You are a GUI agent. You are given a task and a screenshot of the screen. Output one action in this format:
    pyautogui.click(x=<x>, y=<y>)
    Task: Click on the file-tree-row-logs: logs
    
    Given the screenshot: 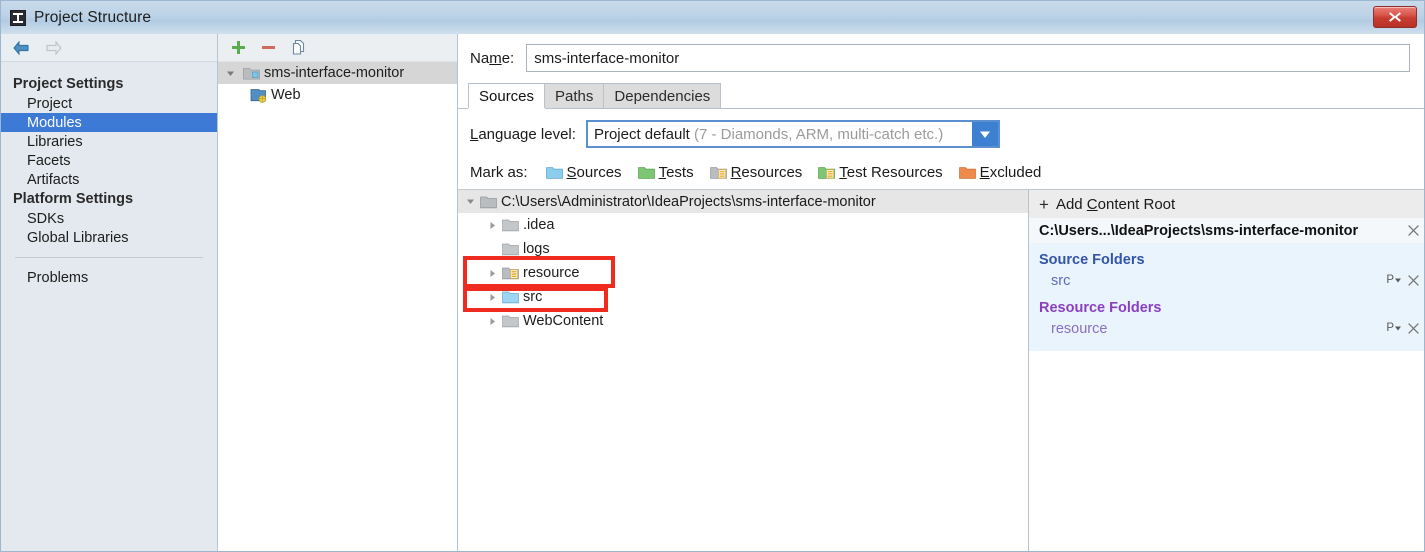 What is the action you would take?
    pyautogui.click(x=743, y=249)
    